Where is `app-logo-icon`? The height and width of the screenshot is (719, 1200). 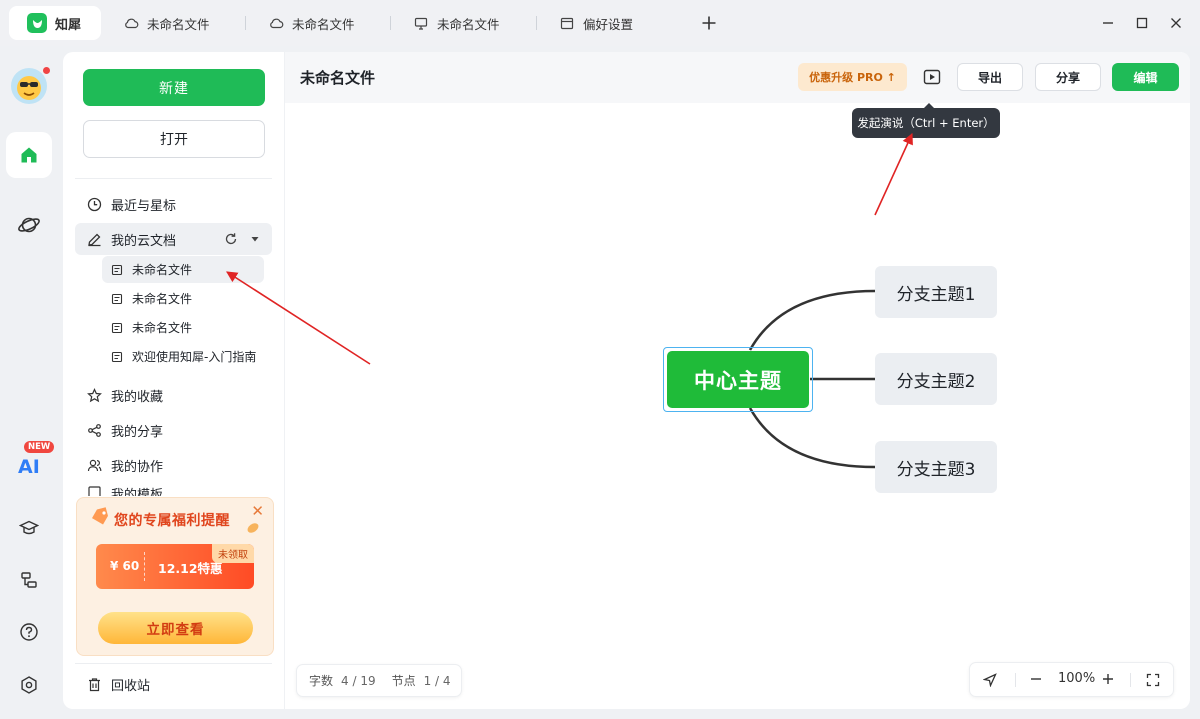 app-logo-icon is located at coordinates (37, 23).